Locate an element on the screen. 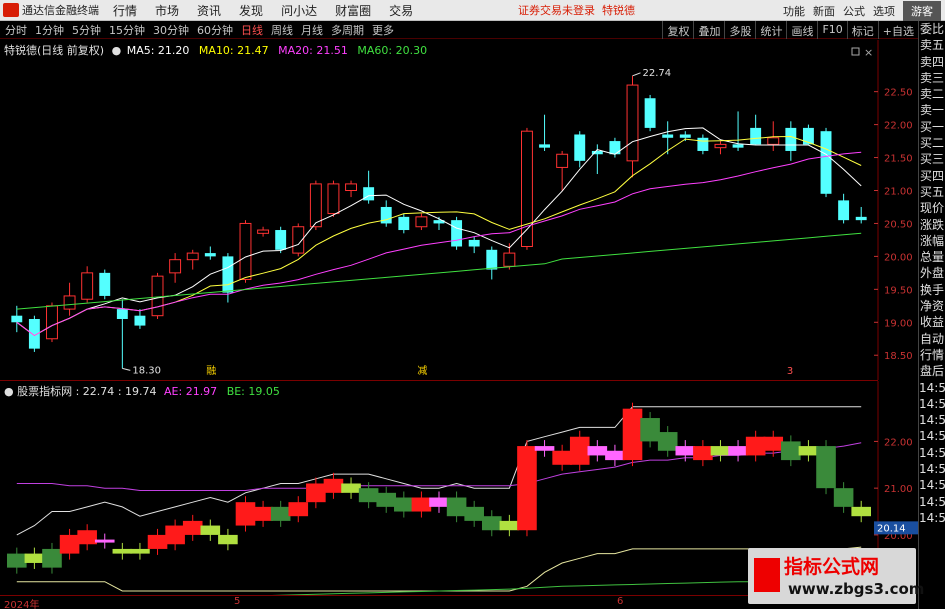 This screenshot has width=945, height=609. side-panel-item: 卖三 is located at coordinates (932, 78).